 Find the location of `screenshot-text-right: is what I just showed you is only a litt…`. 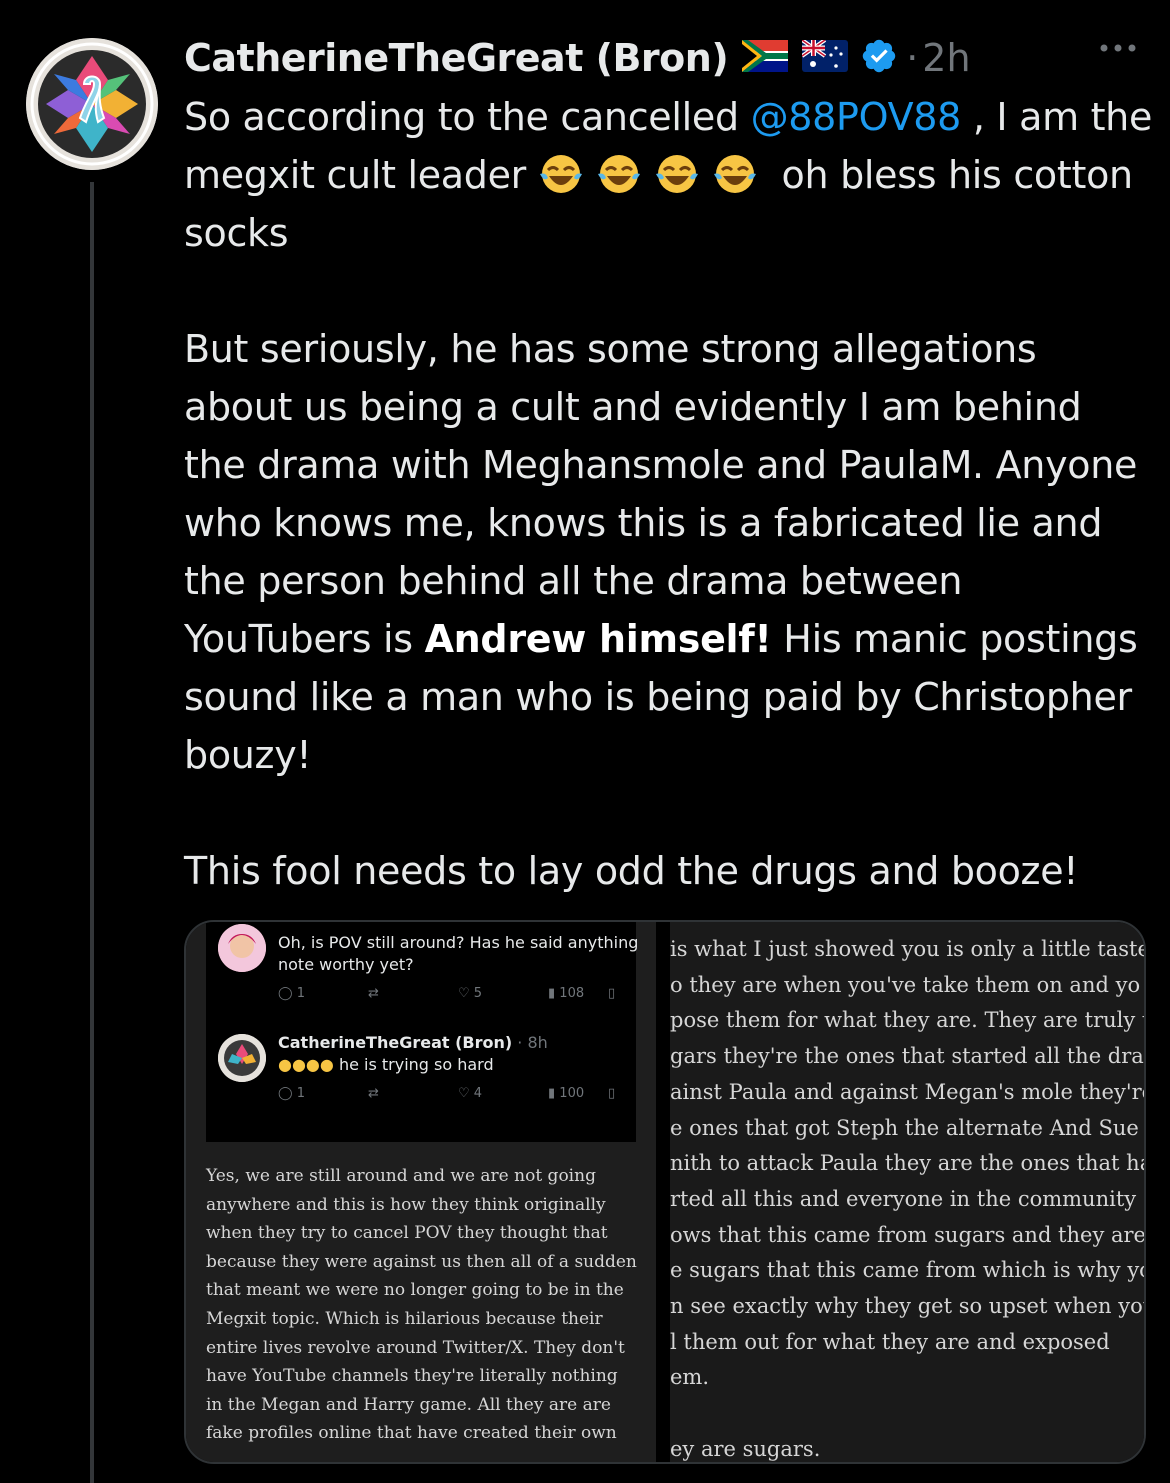

screenshot-text-right: is what I just showed you is only a litt… is located at coordinates (907, 1197).